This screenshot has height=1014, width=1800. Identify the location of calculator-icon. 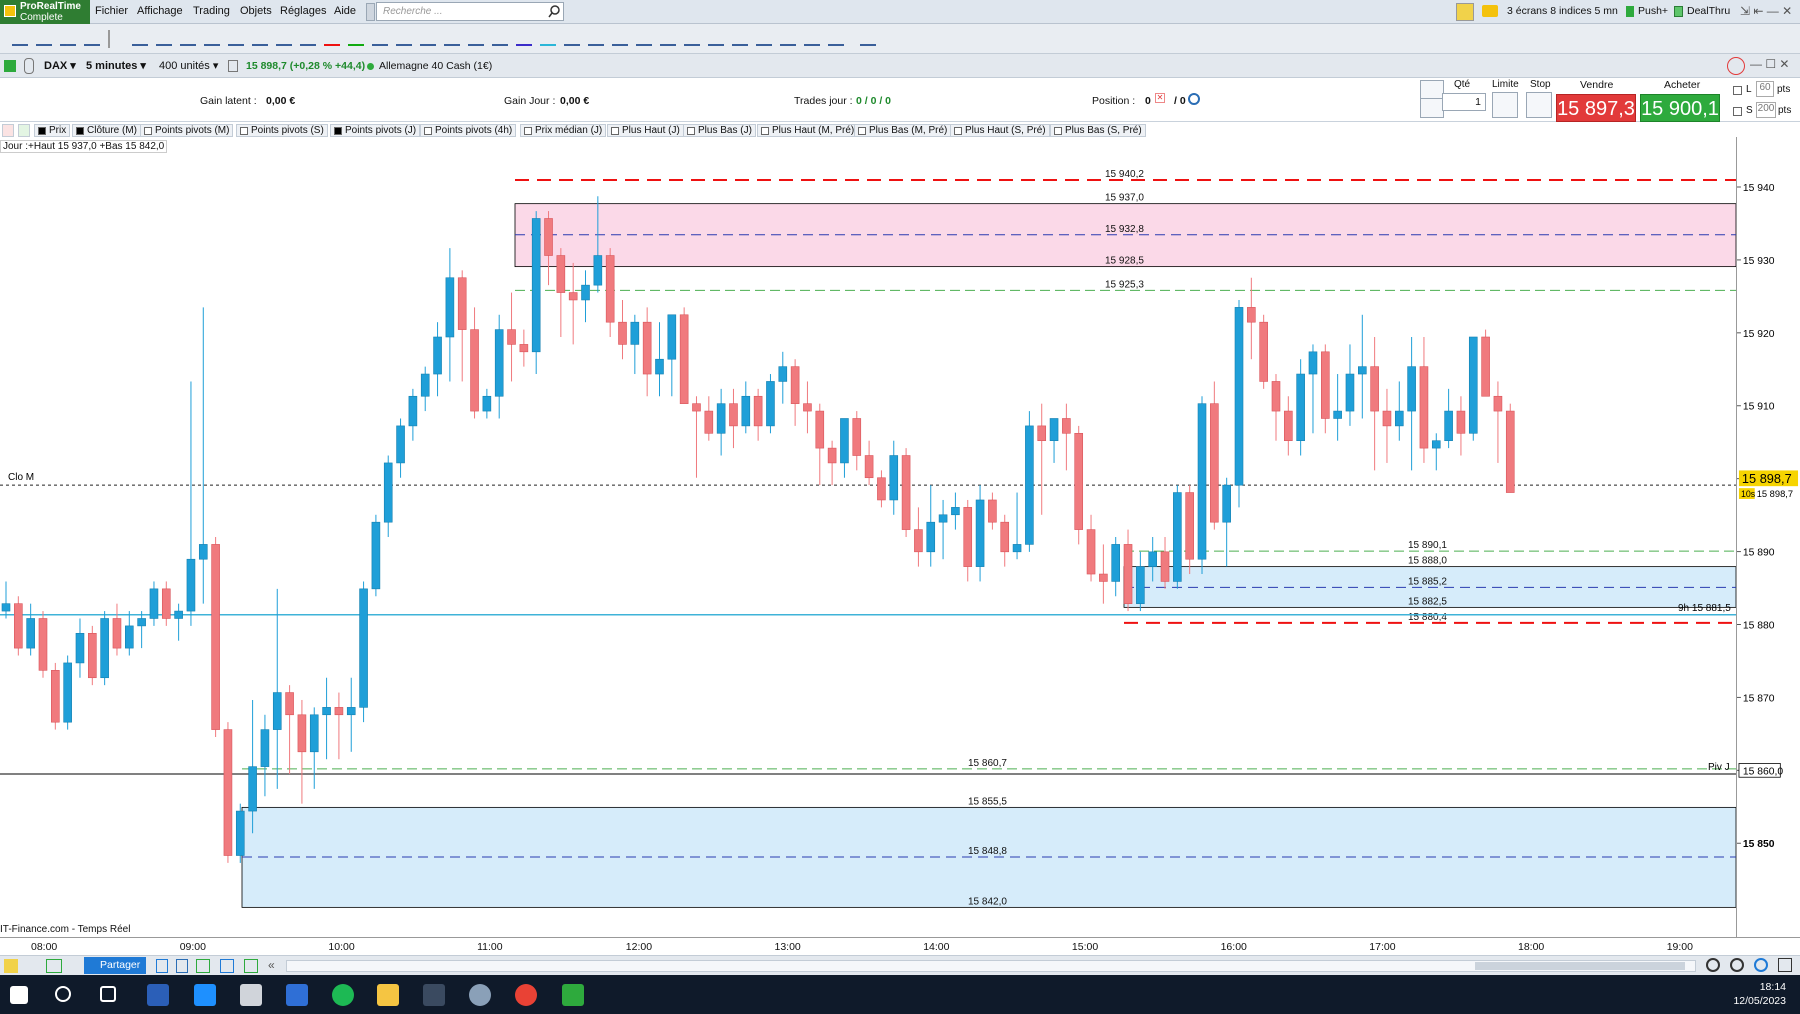
(434, 995).